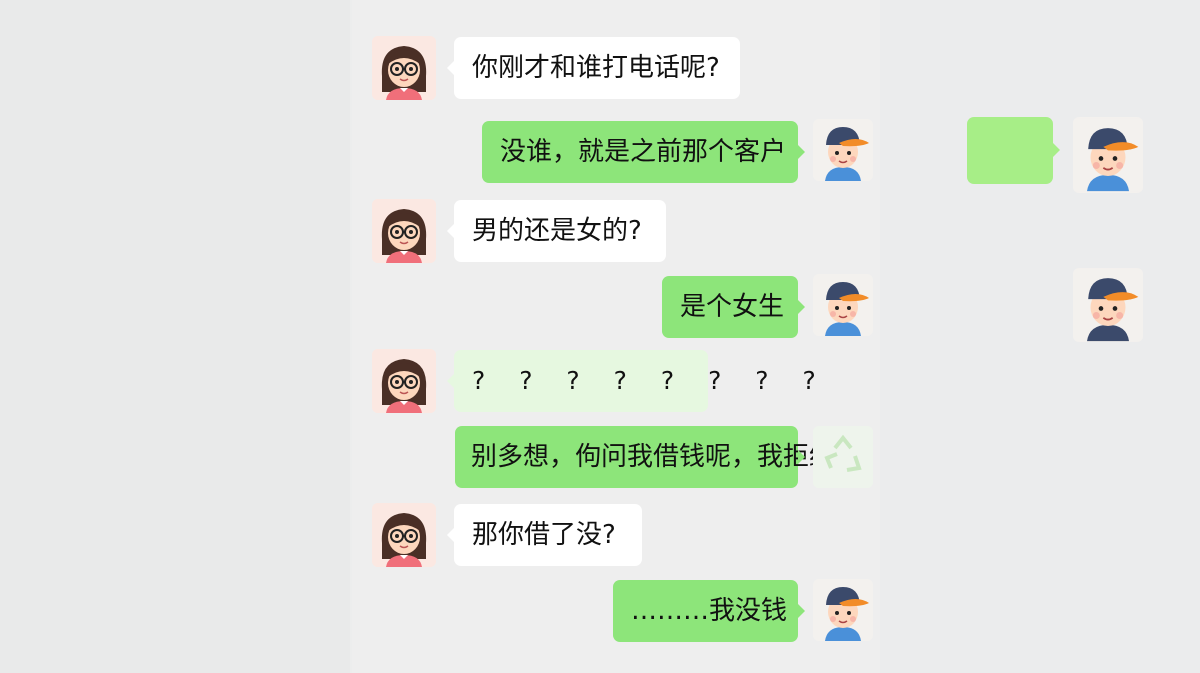 The height and width of the screenshot is (673, 1200). I want to click on incoming-message-bubble: 你刚才和谁打电话呢?, so click(593, 68).